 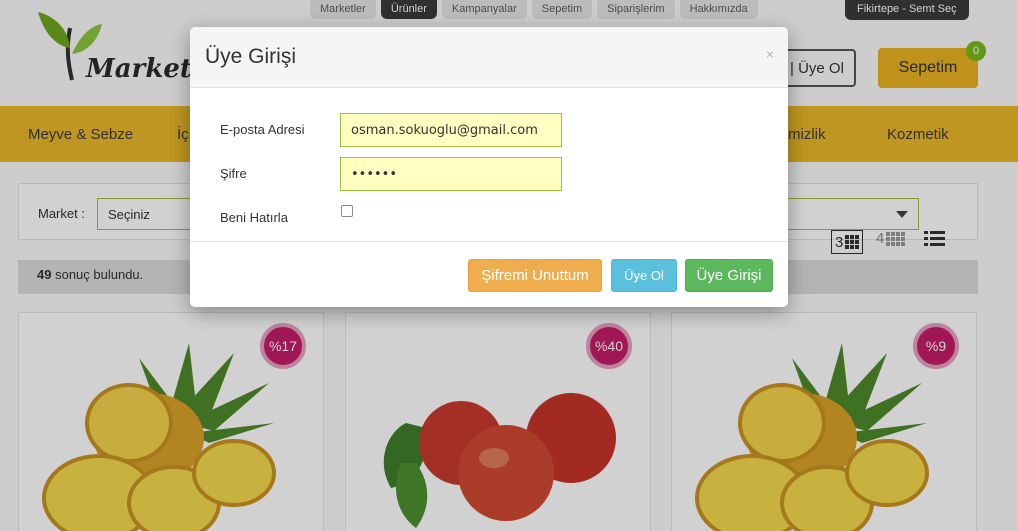 What do you see at coordinates (251, 56) in the screenshot?
I see `modal-title: Üye Girişi` at bounding box center [251, 56].